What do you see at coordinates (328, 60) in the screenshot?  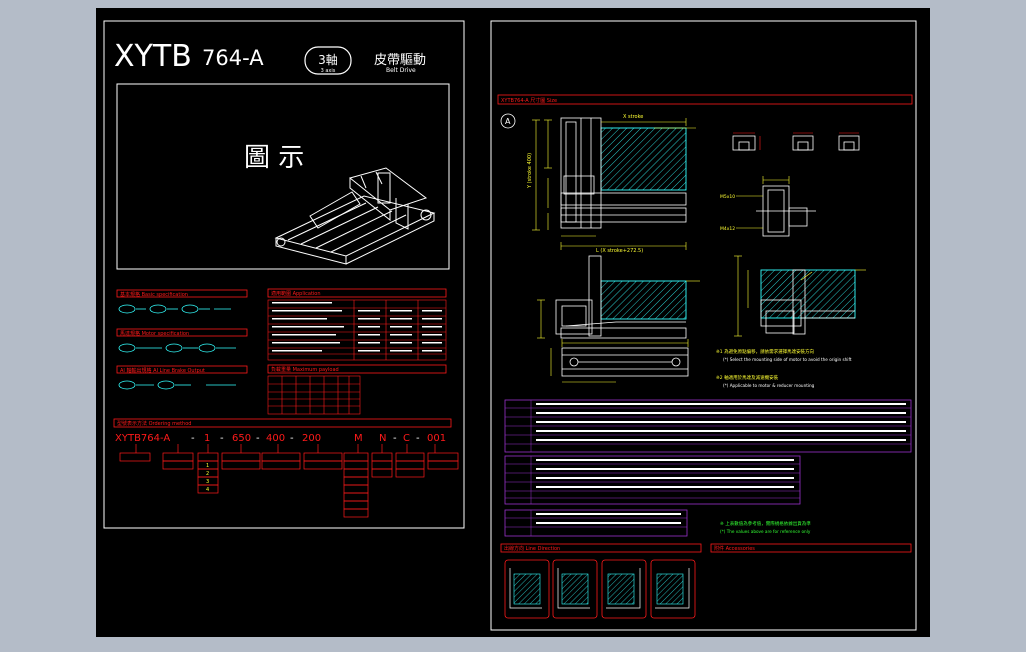 I see `axis-badge-text: 3軸` at bounding box center [328, 60].